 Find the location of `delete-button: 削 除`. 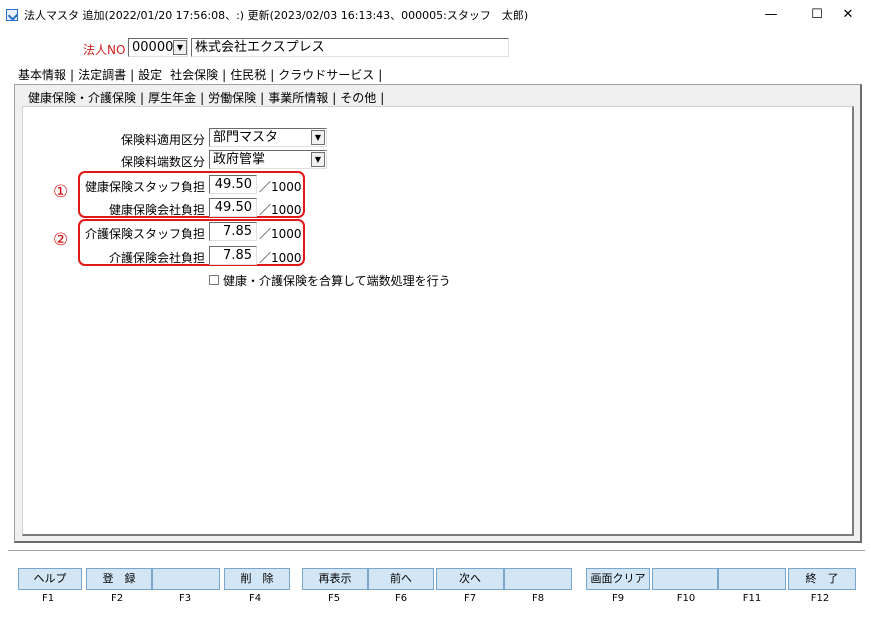

delete-button: 削 除 is located at coordinates (257, 579).